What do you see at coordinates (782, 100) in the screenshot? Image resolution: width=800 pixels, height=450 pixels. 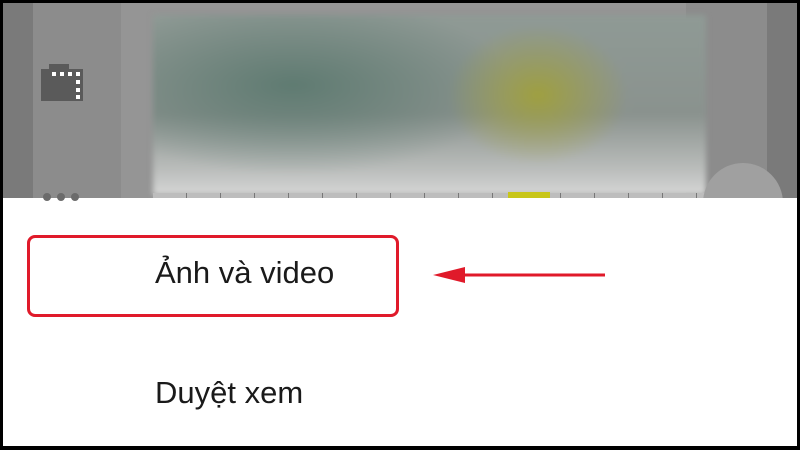 I see `backdrop-edge-right` at bounding box center [782, 100].